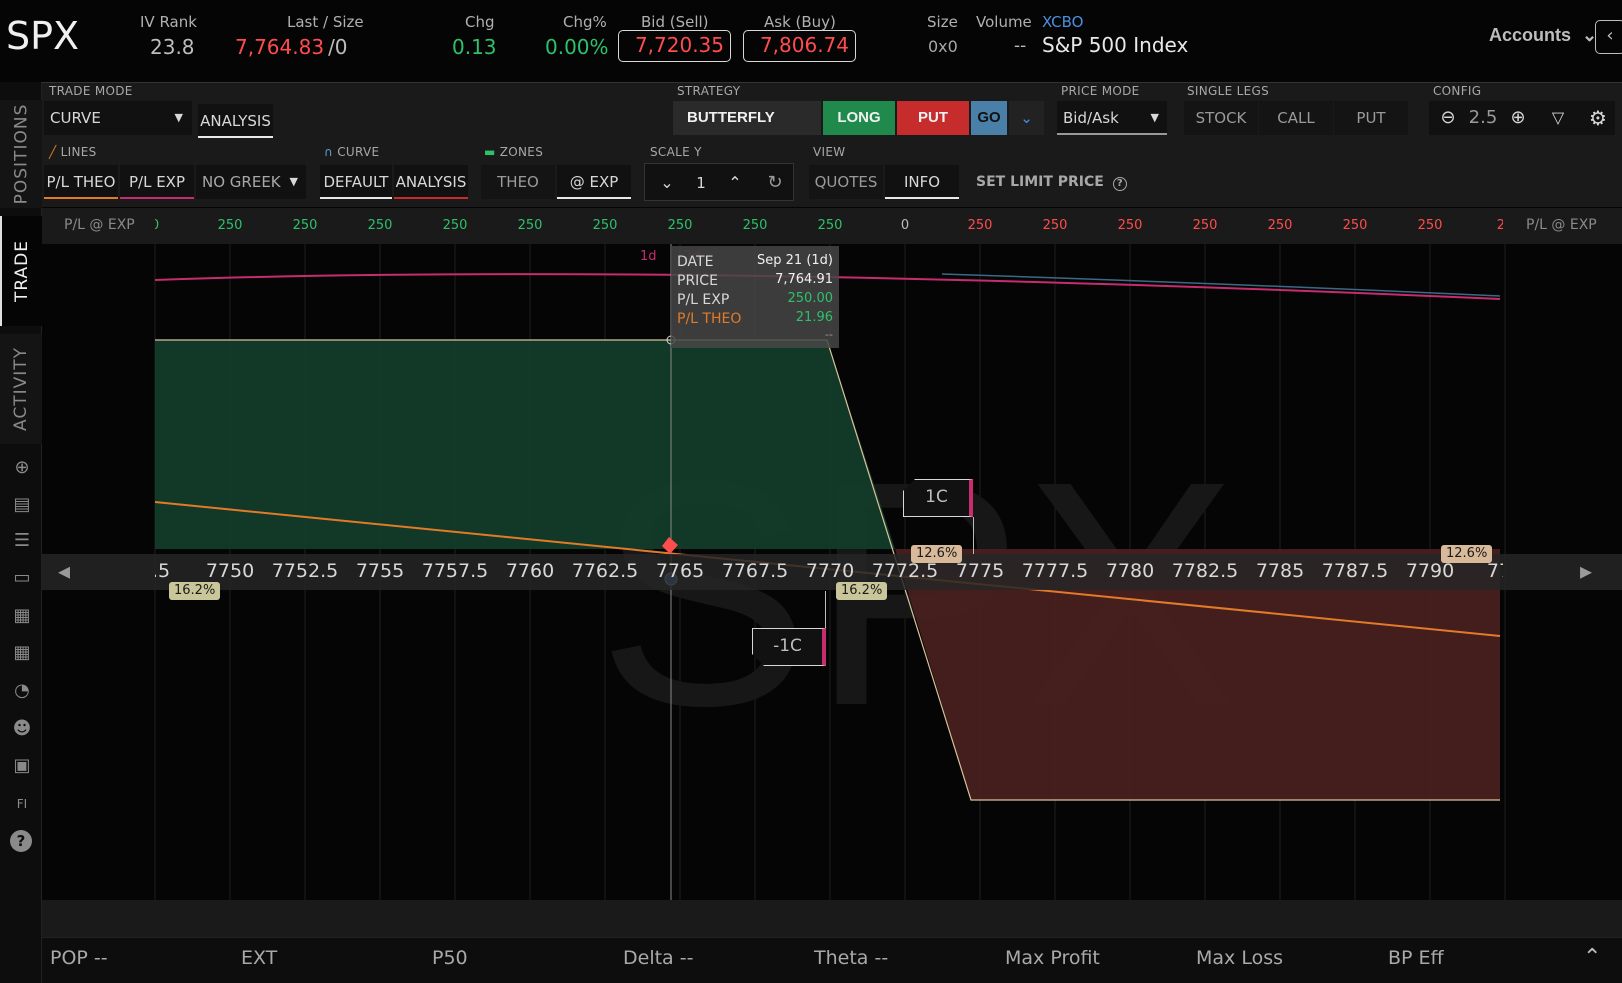 This screenshot has height=983, width=1622. Describe the element at coordinates (859, 118) in the screenshot. I see `long-button: LONG` at that location.